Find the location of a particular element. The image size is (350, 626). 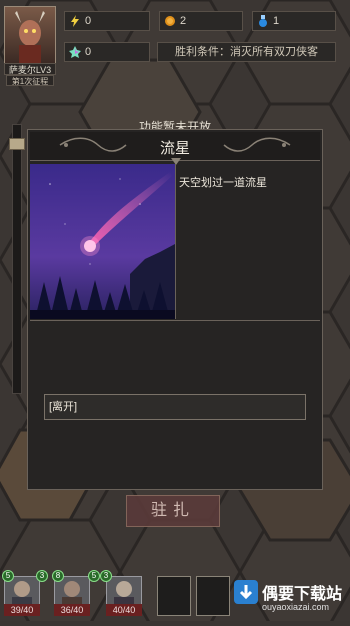

party-unit-1: 39/40 is located at coordinates (22, 596).